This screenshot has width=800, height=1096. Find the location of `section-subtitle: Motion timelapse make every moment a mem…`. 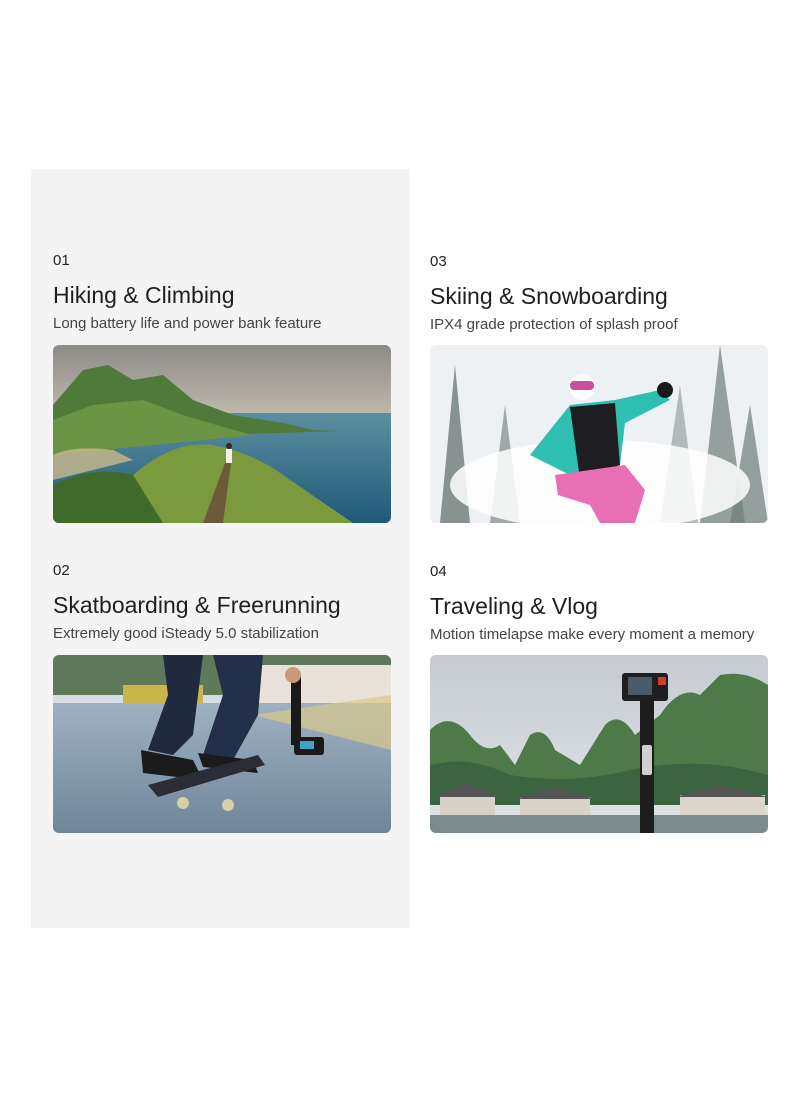

section-subtitle: Motion timelapse make every moment a mem… is located at coordinates (592, 634).